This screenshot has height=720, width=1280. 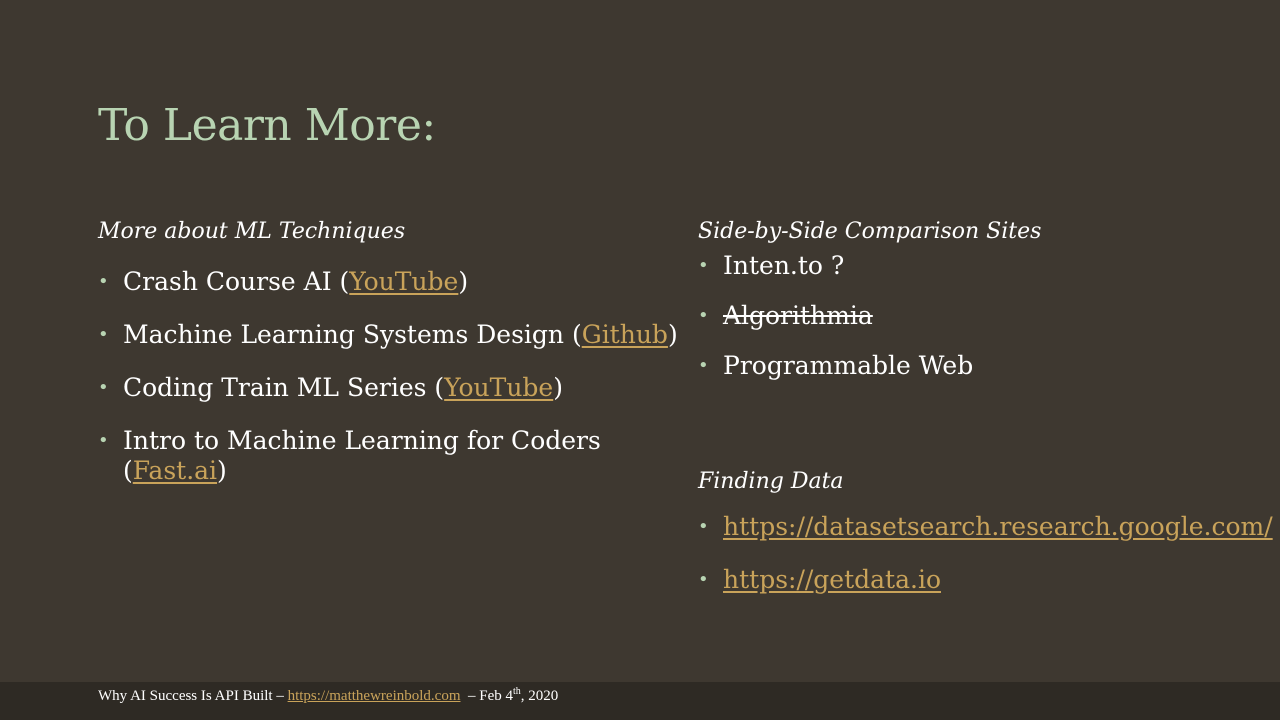 I want to click on list-item: • Coding Train ML Series (YouTube), so click(x=388, y=388).